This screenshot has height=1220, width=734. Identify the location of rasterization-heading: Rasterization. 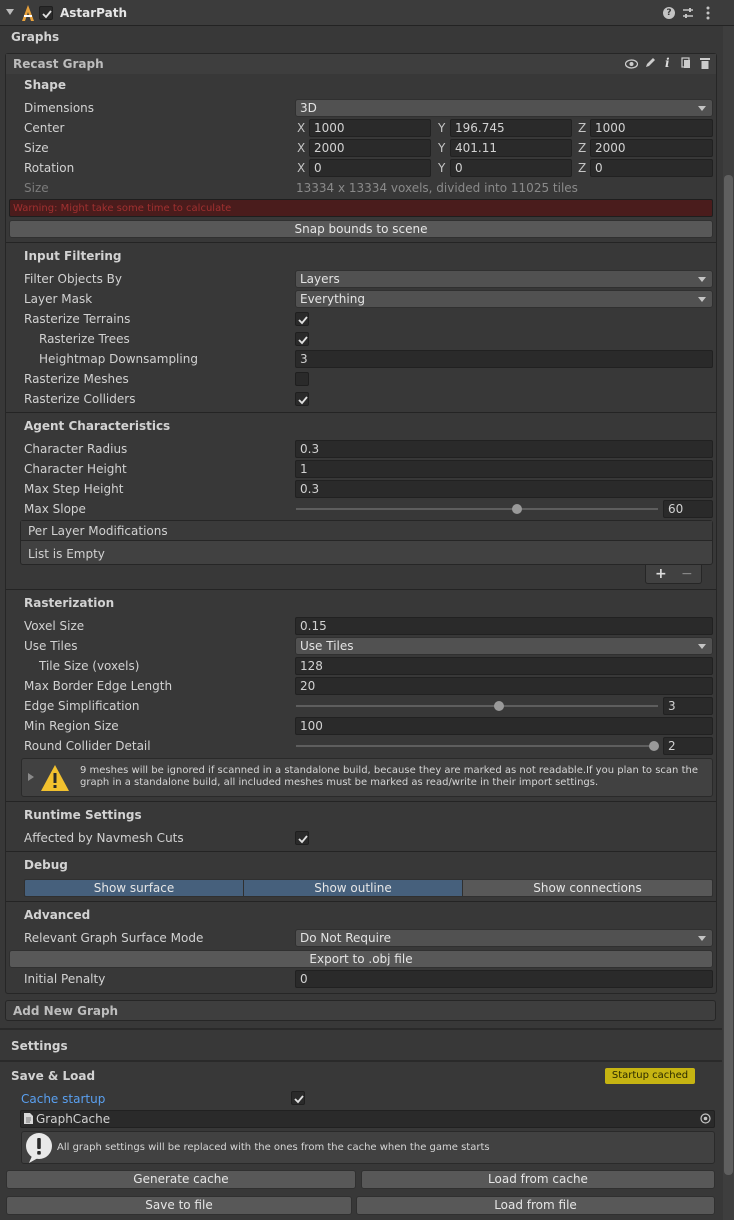
(69, 603).